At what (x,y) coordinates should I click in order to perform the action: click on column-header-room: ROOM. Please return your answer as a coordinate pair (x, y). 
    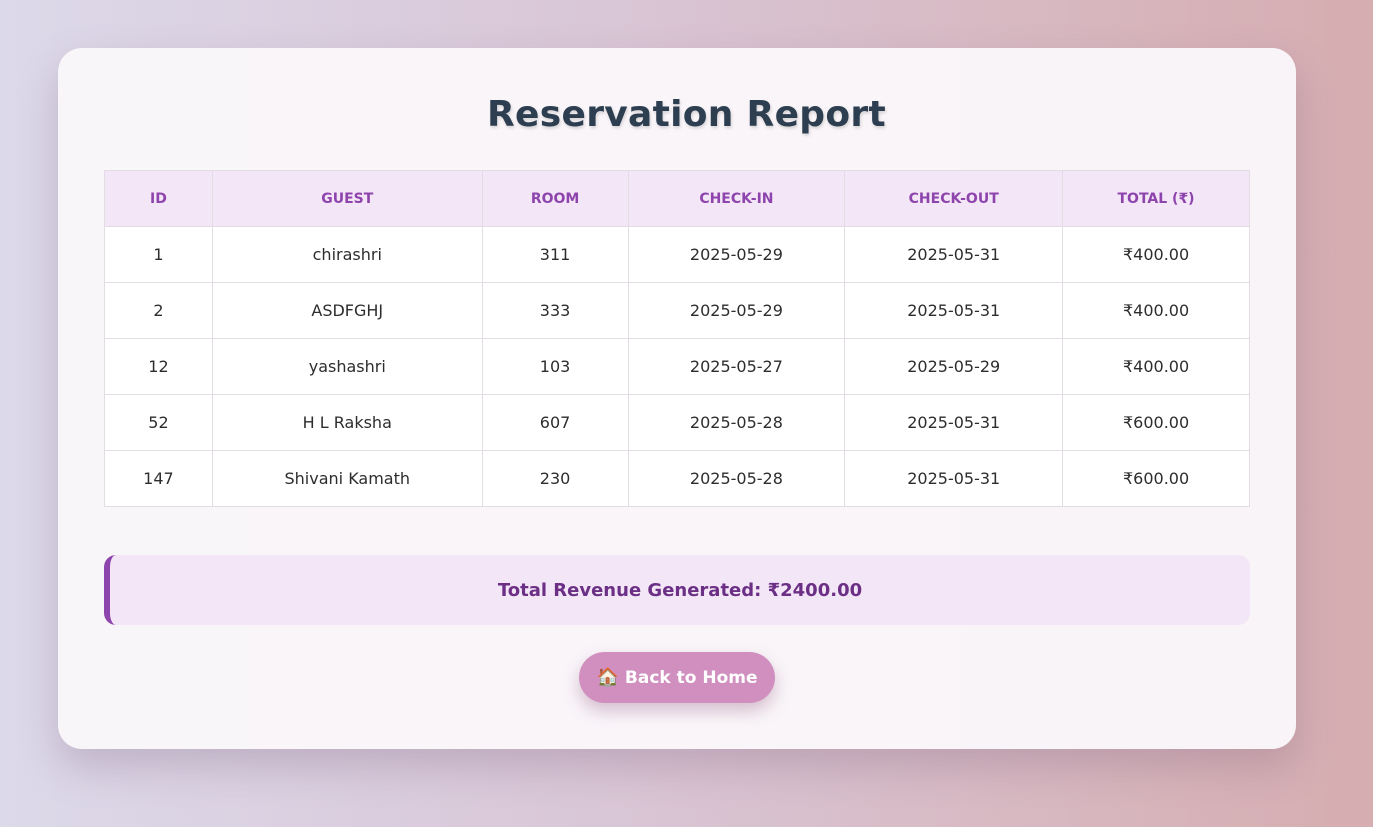
    Looking at the image, I should click on (555, 198).